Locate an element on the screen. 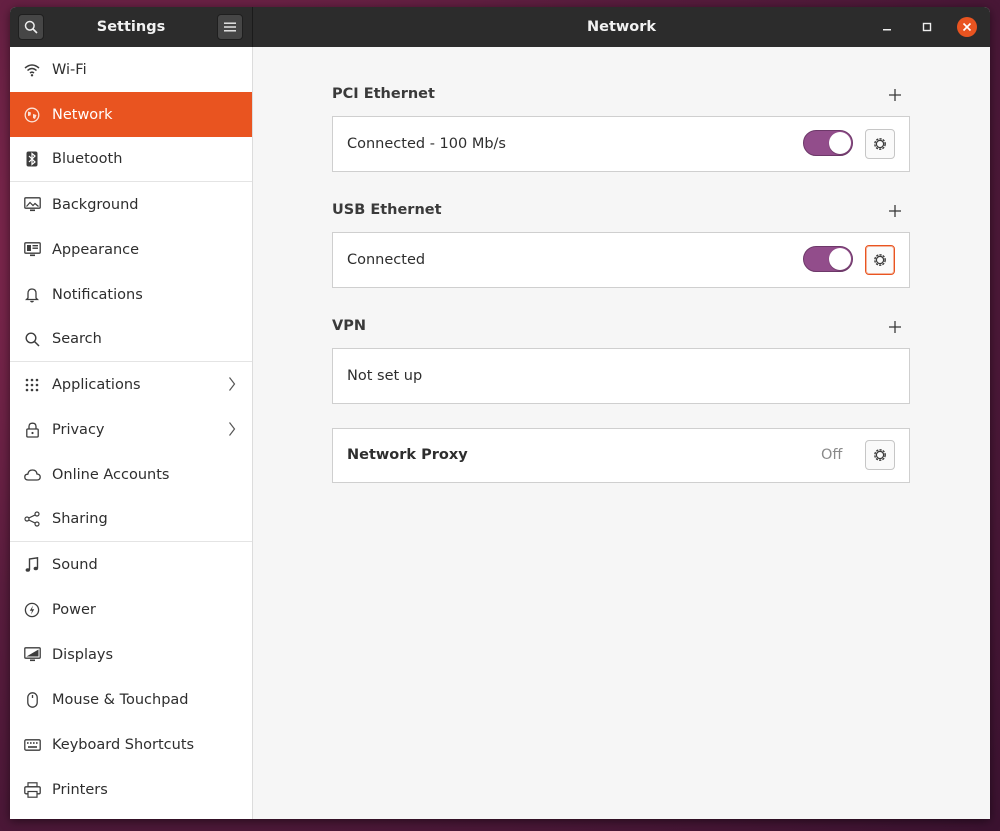  vpn-status: Not set up is located at coordinates (385, 376).